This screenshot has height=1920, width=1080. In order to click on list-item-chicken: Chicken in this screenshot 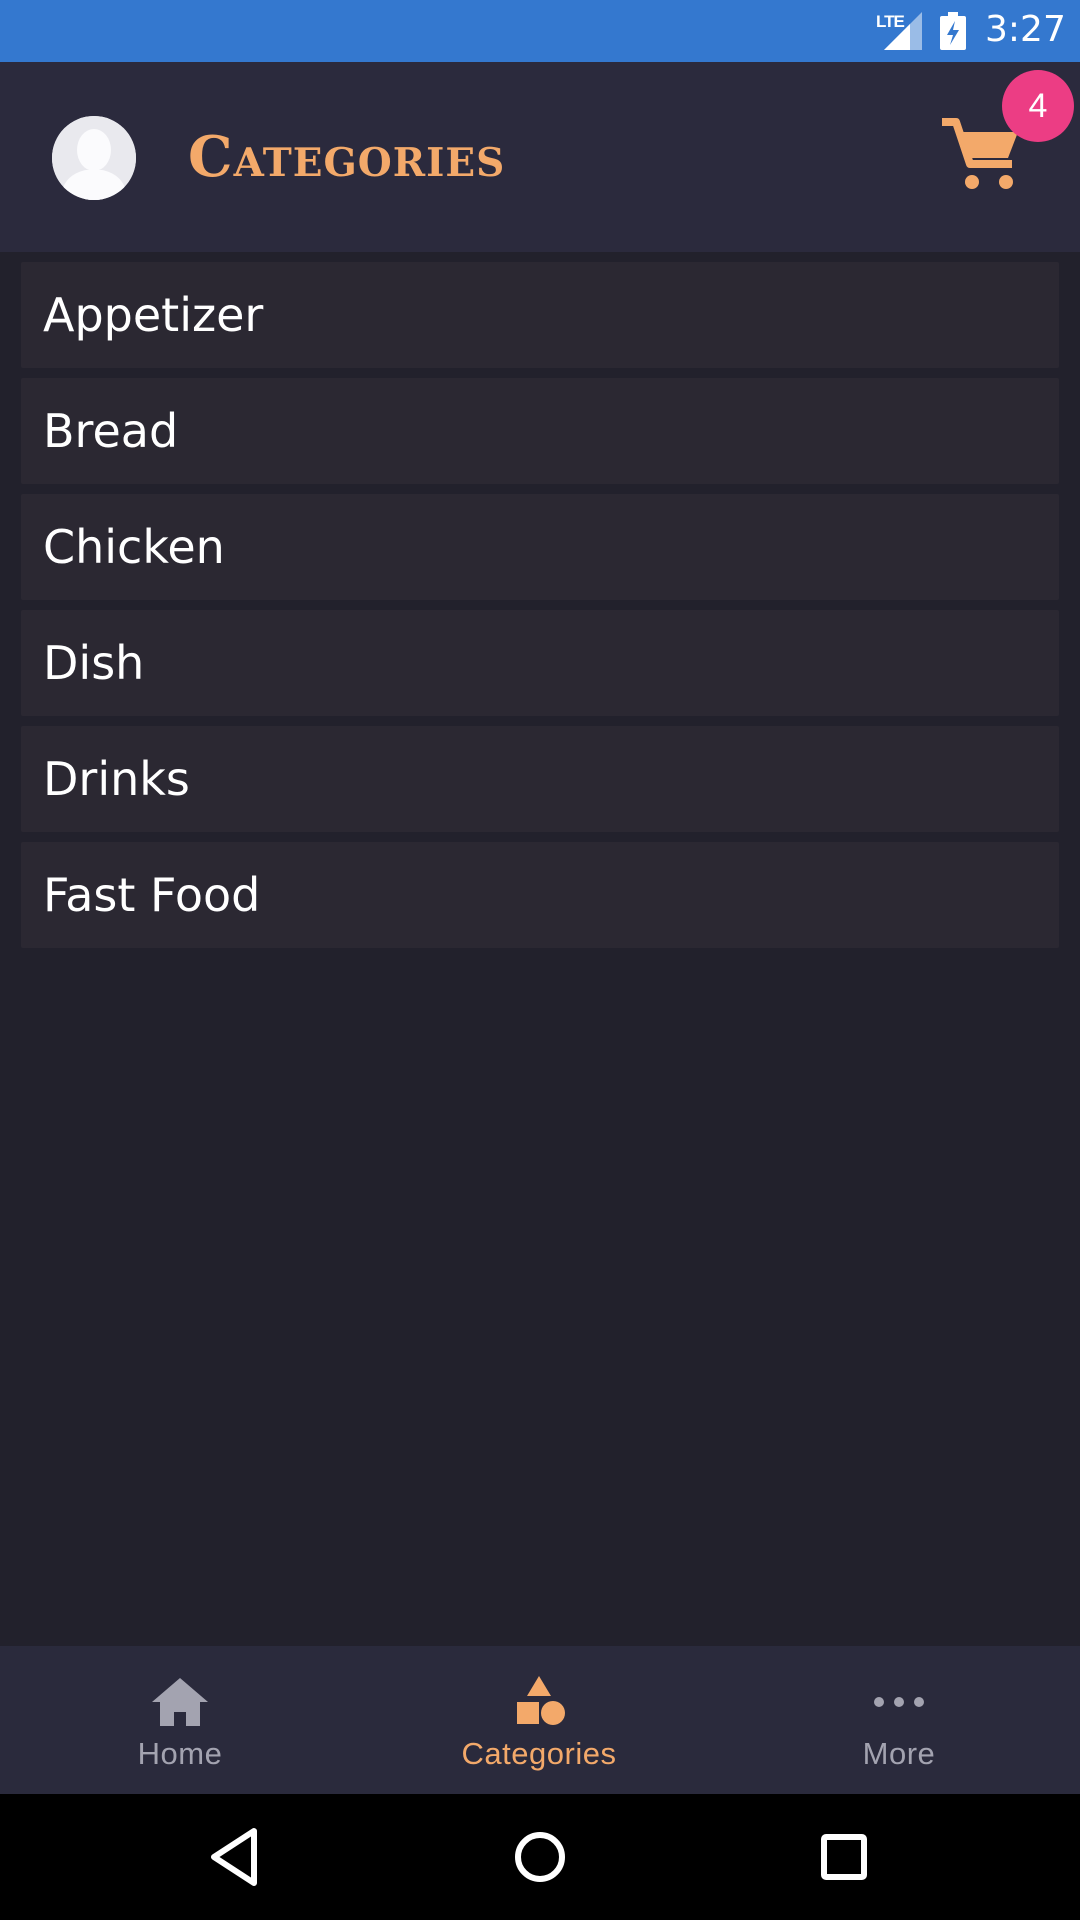, I will do `click(540, 547)`.